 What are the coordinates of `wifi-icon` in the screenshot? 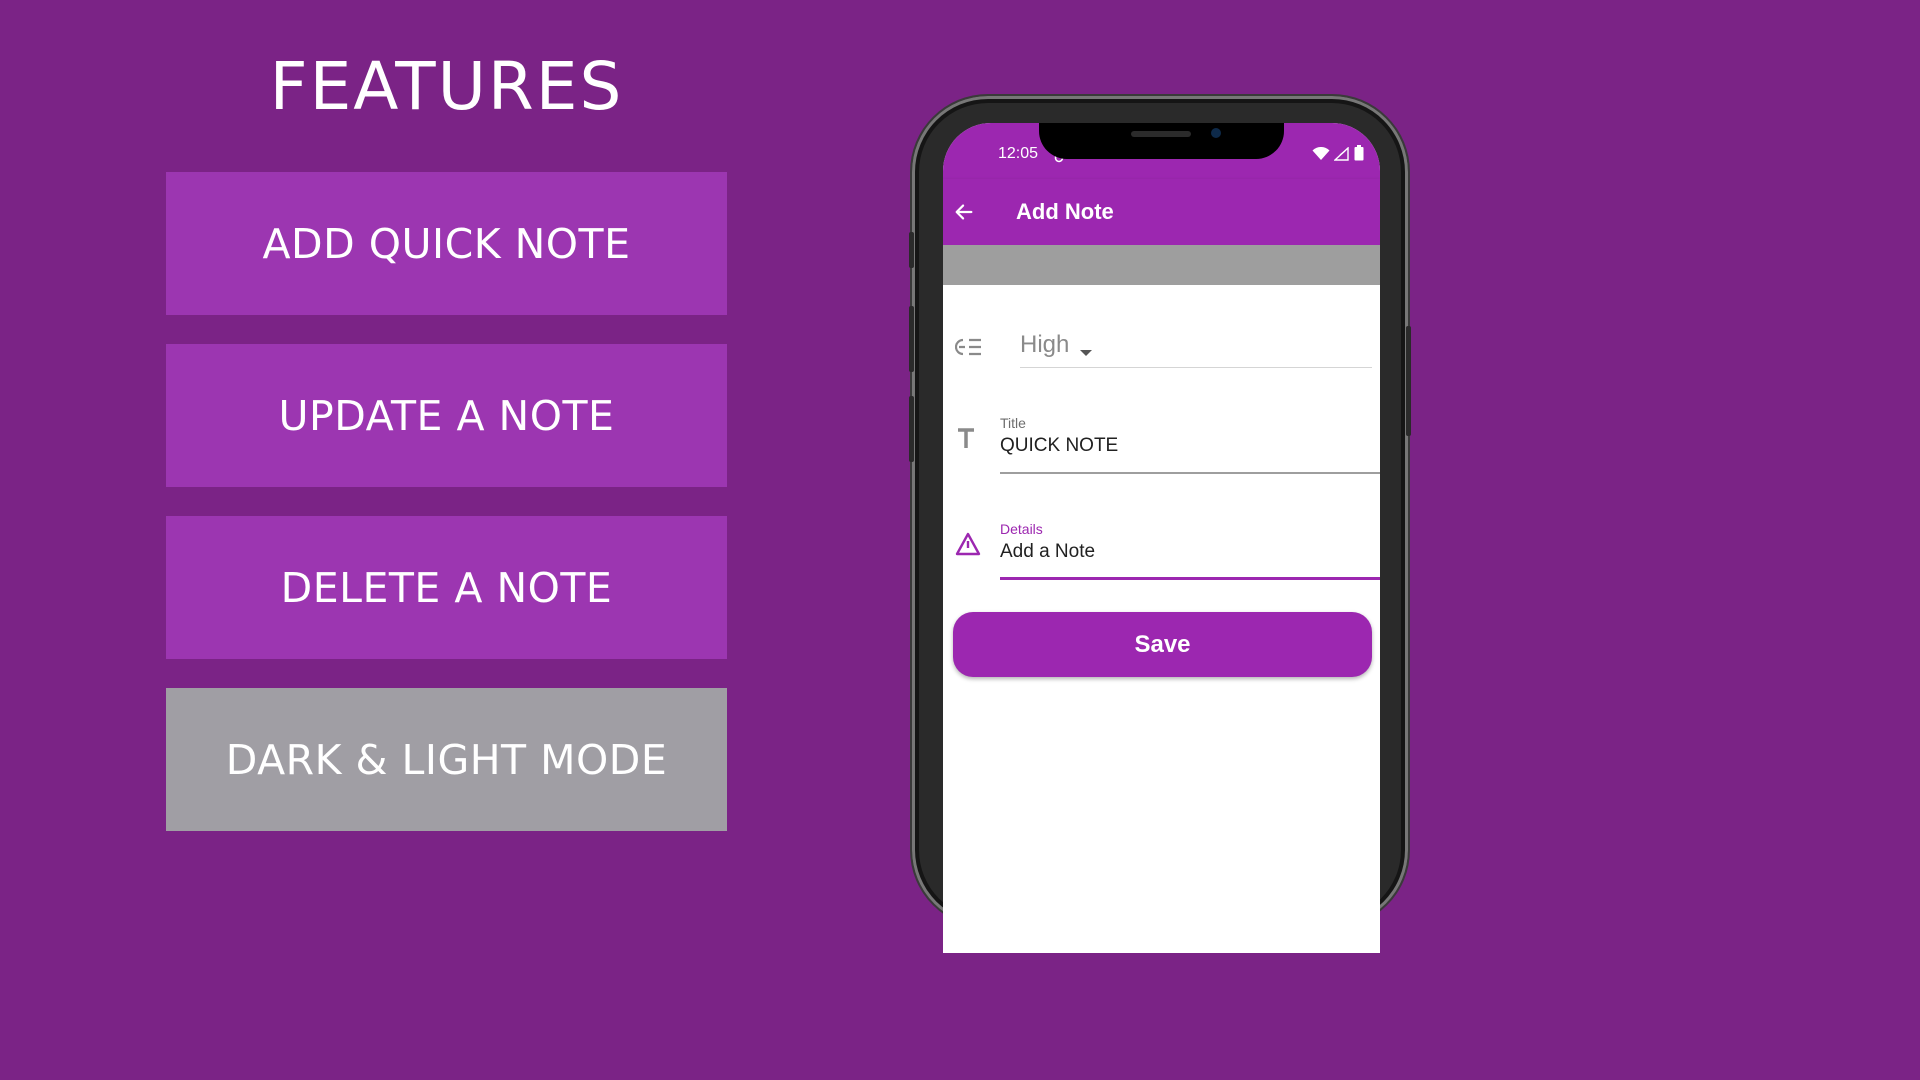 It's located at (1321, 155).